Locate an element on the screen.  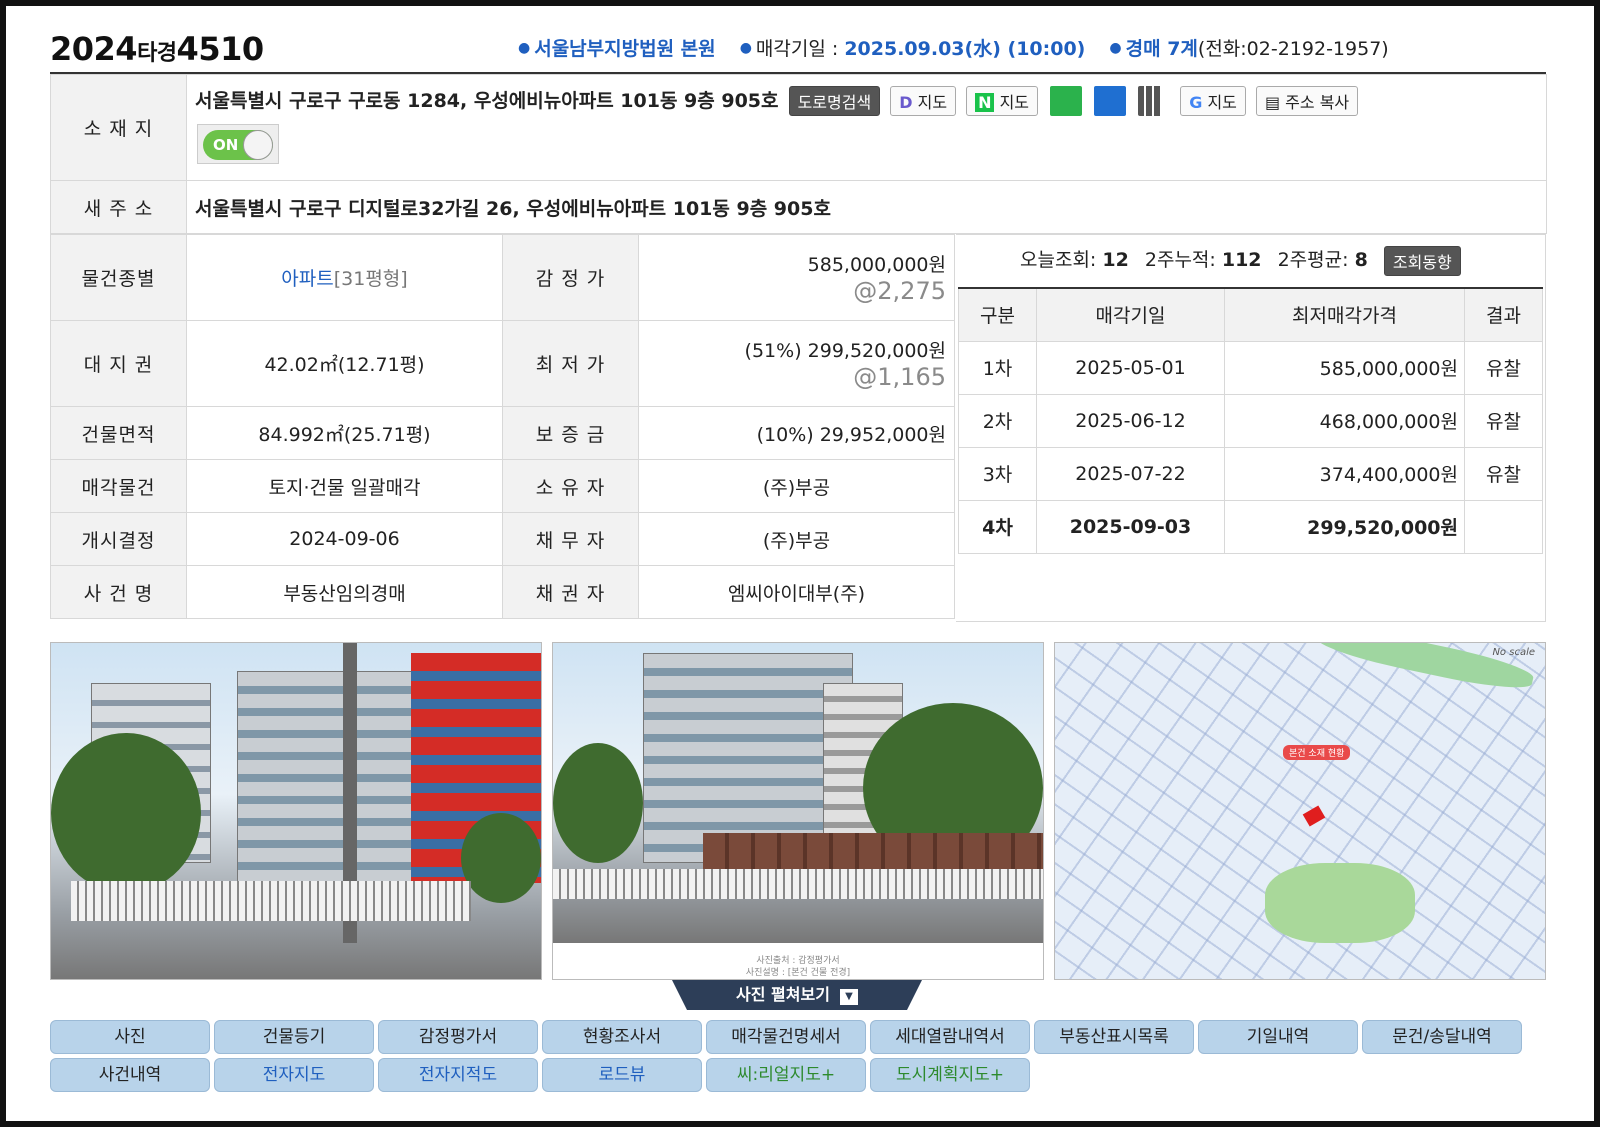
history-row: 2차 2025-06-12 468,000,000원 유찰 is located at coordinates (1250, 420).